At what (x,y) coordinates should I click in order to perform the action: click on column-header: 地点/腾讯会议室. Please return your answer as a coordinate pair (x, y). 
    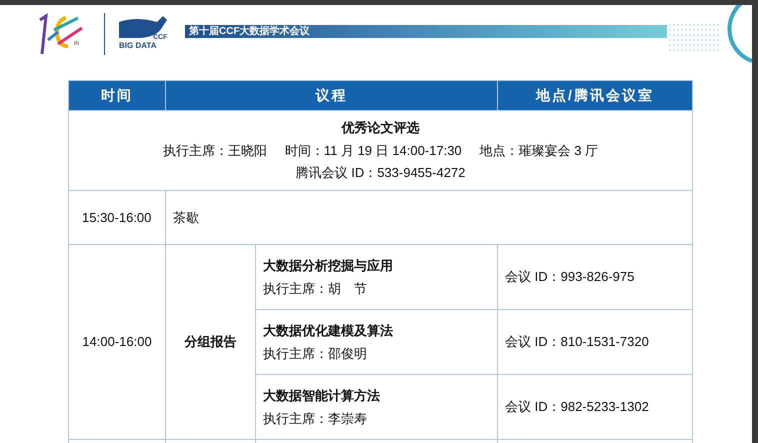
    Looking at the image, I should click on (595, 95).